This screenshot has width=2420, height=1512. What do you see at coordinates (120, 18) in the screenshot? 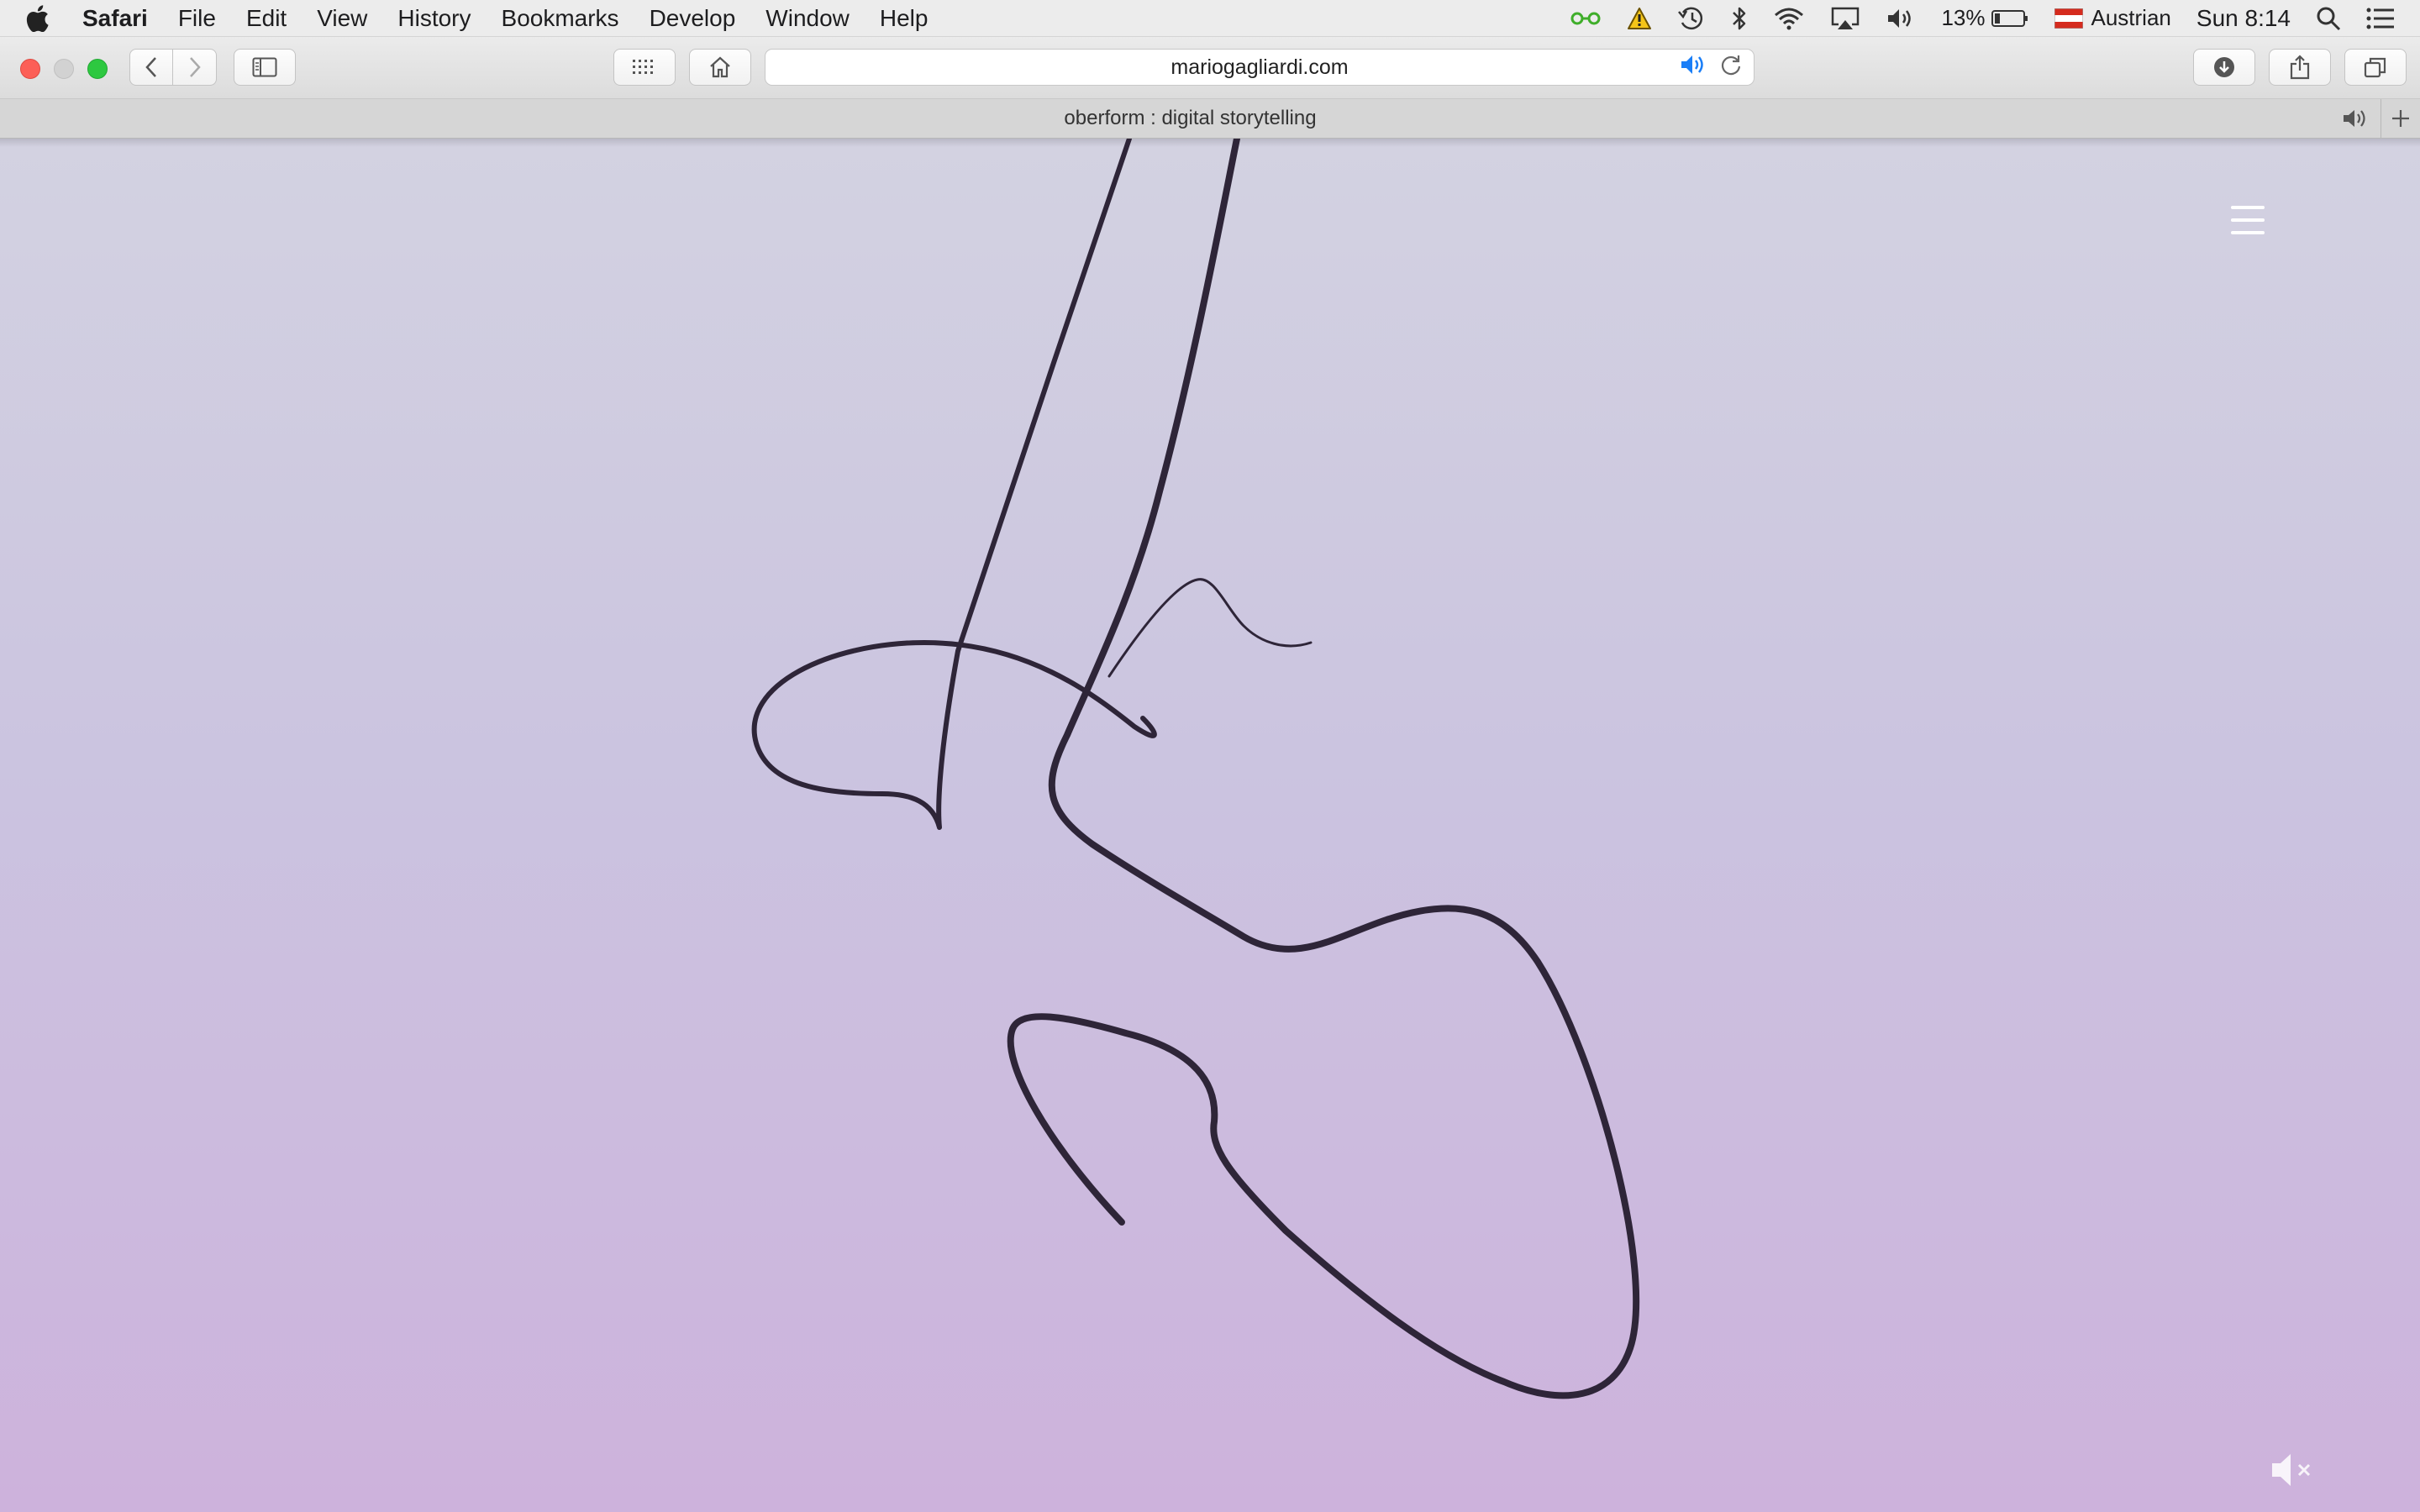
I see `menu-safari: Safari` at bounding box center [120, 18].